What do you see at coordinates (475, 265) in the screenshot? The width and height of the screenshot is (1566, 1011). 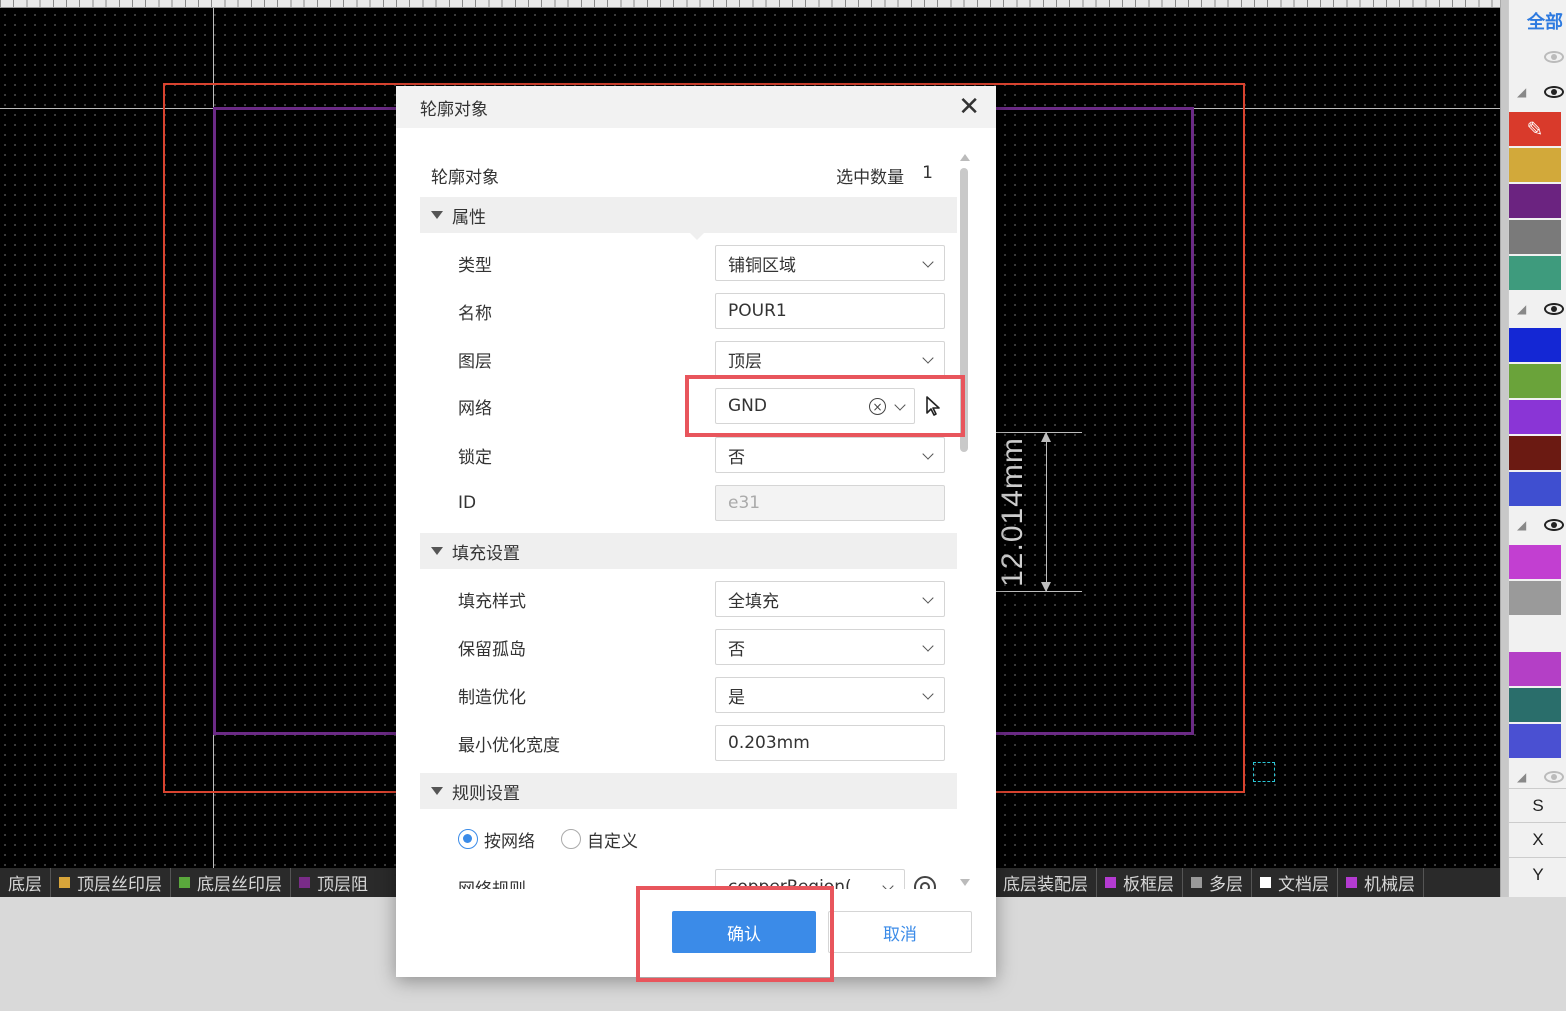 I see `prop-label: 类型` at bounding box center [475, 265].